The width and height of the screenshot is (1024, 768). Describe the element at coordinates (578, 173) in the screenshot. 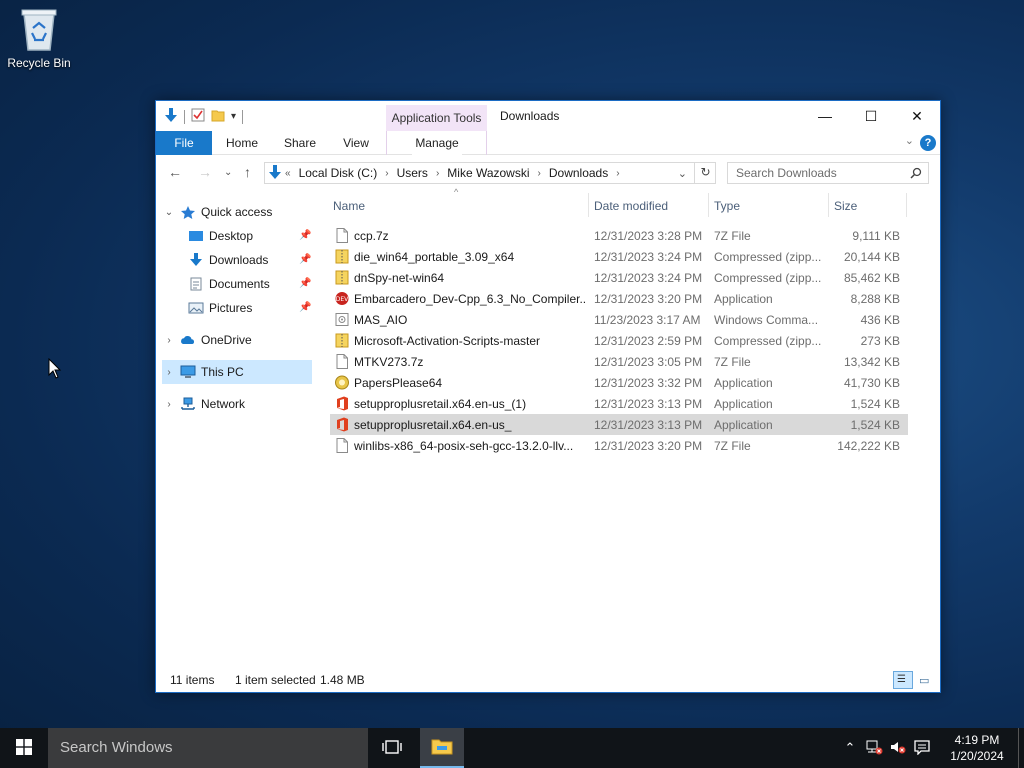

I see `crumb-downloads: Downloads` at that location.